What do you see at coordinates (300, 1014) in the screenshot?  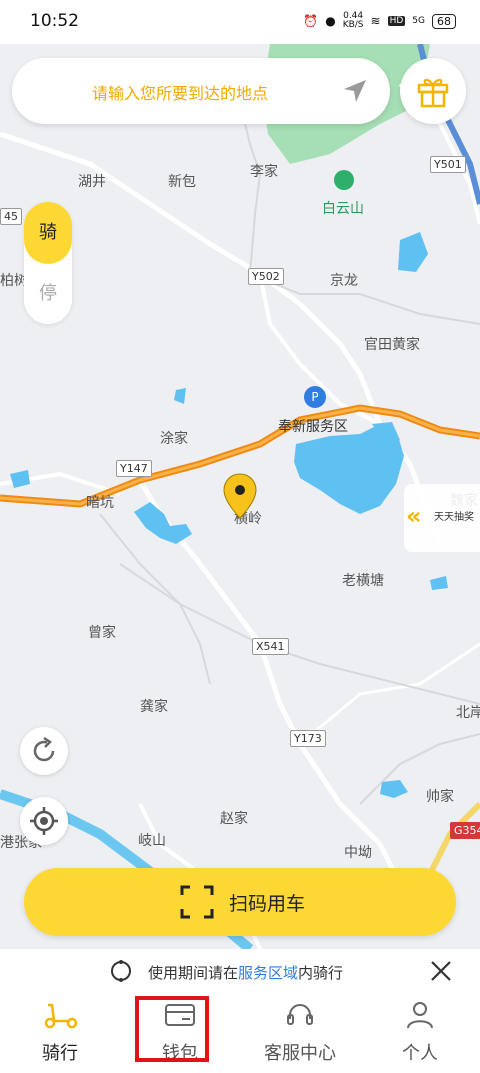 I see `headset-icon` at bounding box center [300, 1014].